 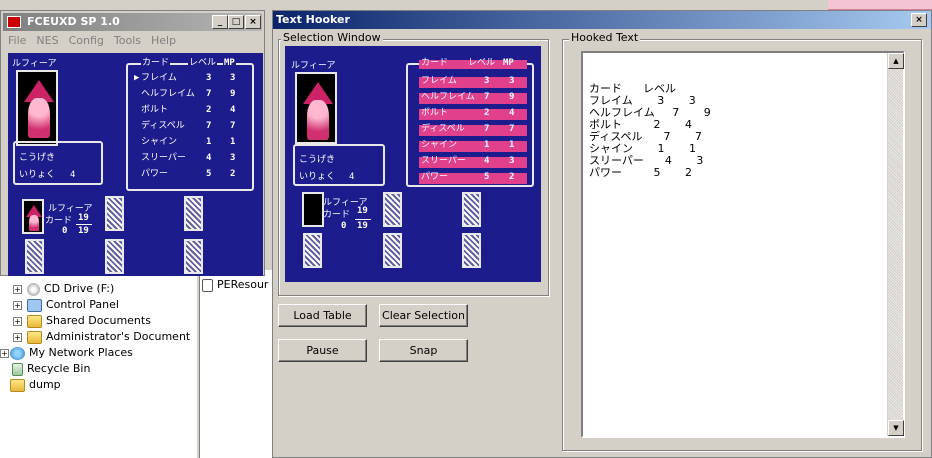 I want to click on spell-mp: 2, so click(x=233, y=174).